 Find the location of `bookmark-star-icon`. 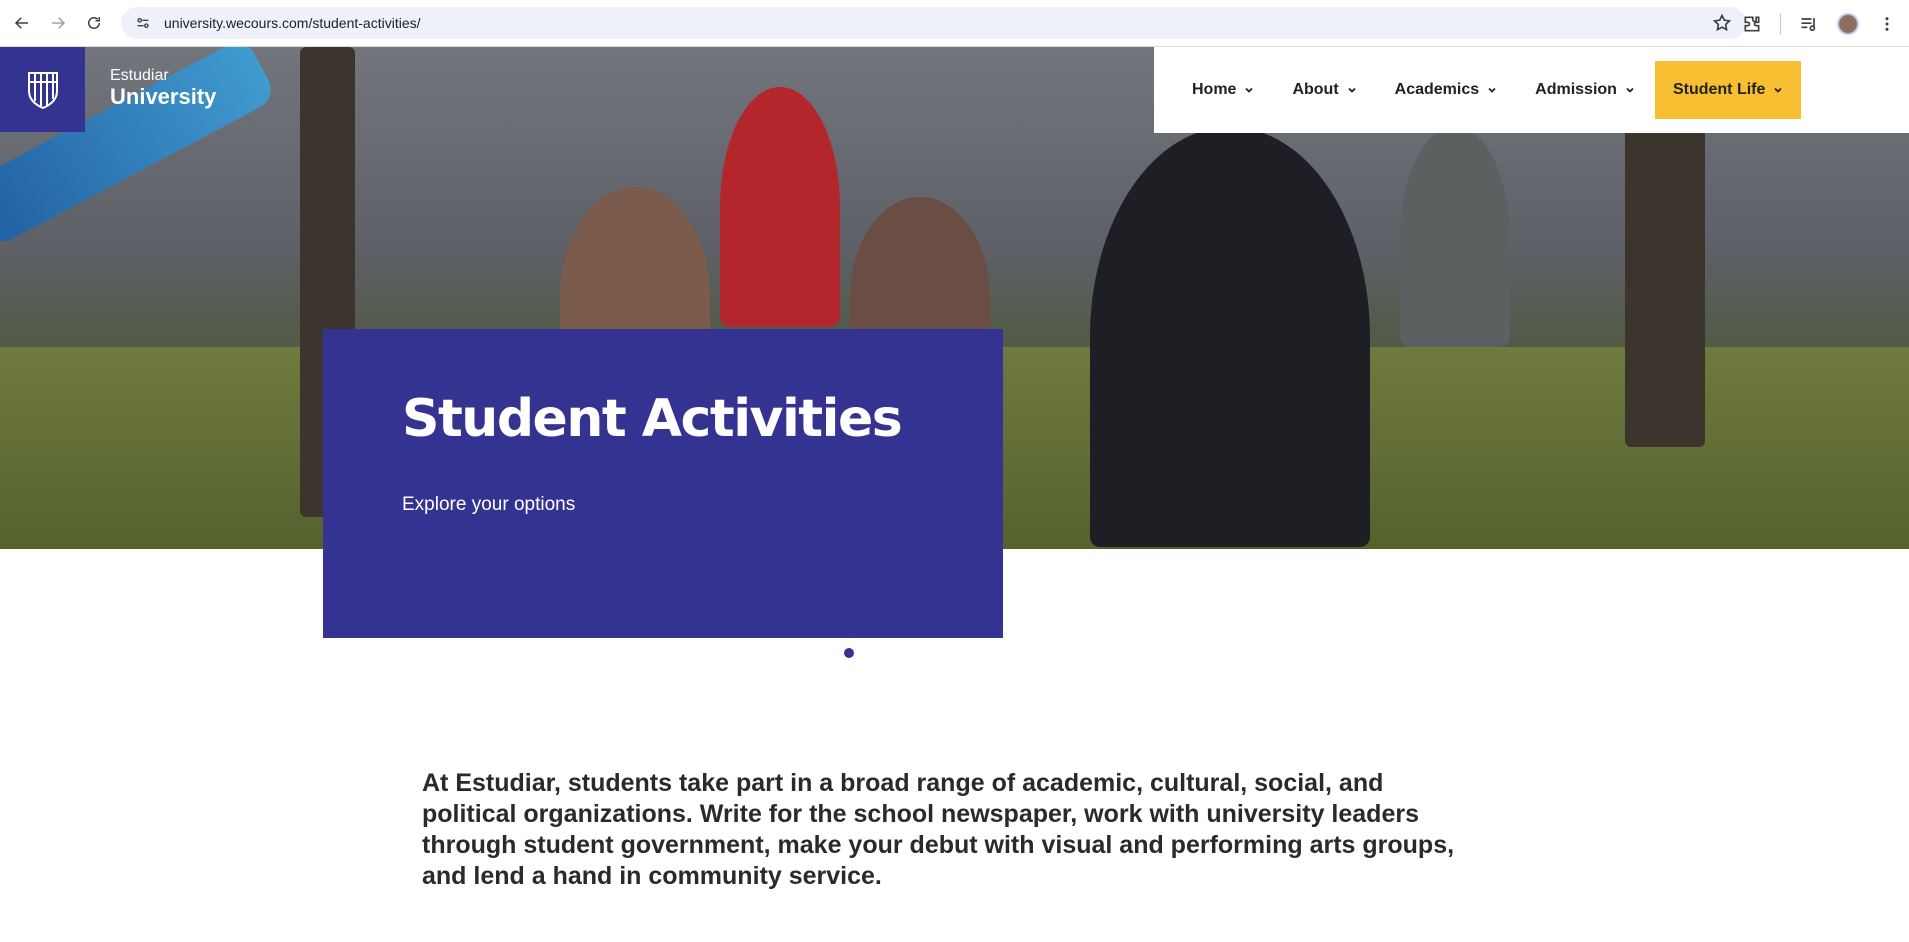

bookmark-star-icon is located at coordinates (1722, 23).